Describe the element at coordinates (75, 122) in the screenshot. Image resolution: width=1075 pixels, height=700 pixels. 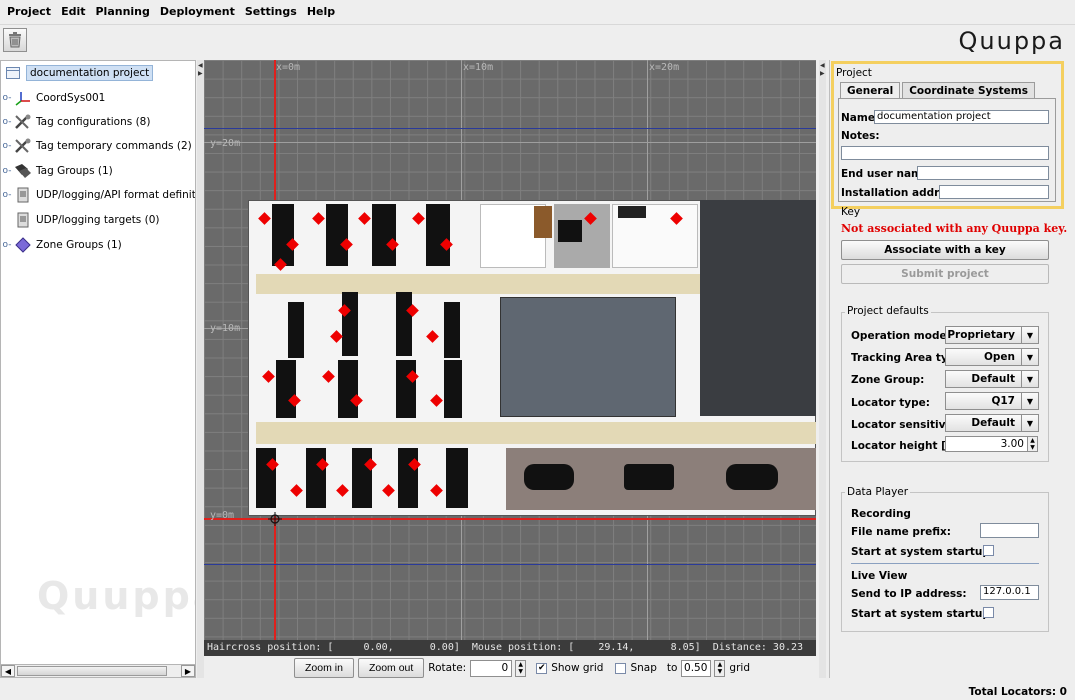
I see `tree-item-tag-configurations: o- Tag configurations (8)` at that location.